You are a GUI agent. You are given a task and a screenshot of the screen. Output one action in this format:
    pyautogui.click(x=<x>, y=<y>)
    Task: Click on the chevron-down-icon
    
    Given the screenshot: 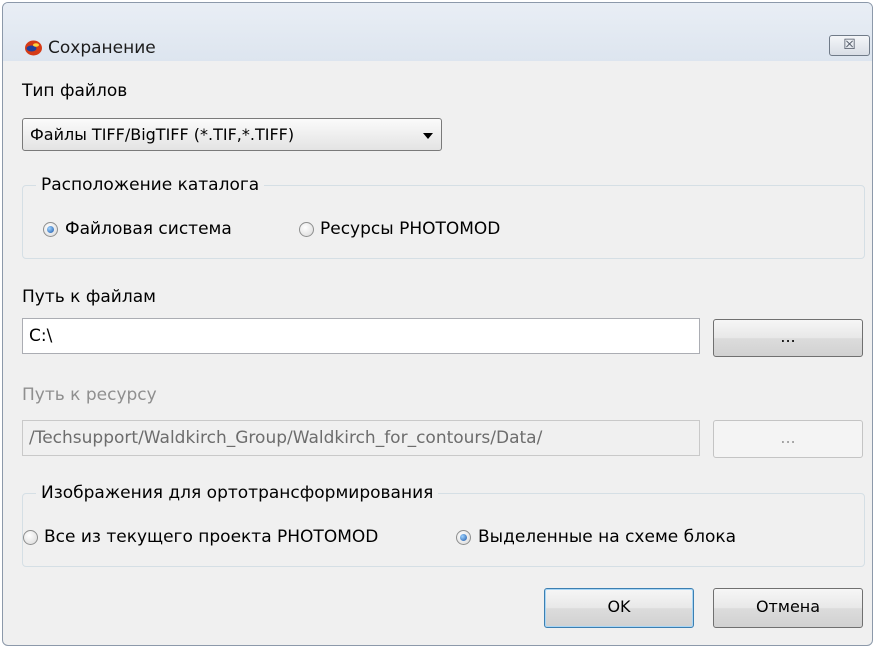 What is the action you would take?
    pyautogui.click(x=428, y=136)
    